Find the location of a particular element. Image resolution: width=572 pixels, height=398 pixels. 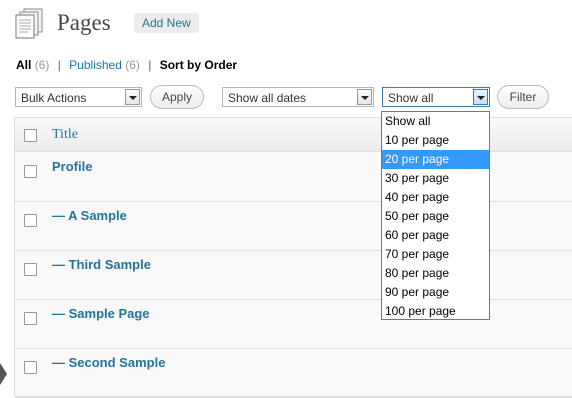

per-page-option: 90 per page is located at coordinates (435, 292).